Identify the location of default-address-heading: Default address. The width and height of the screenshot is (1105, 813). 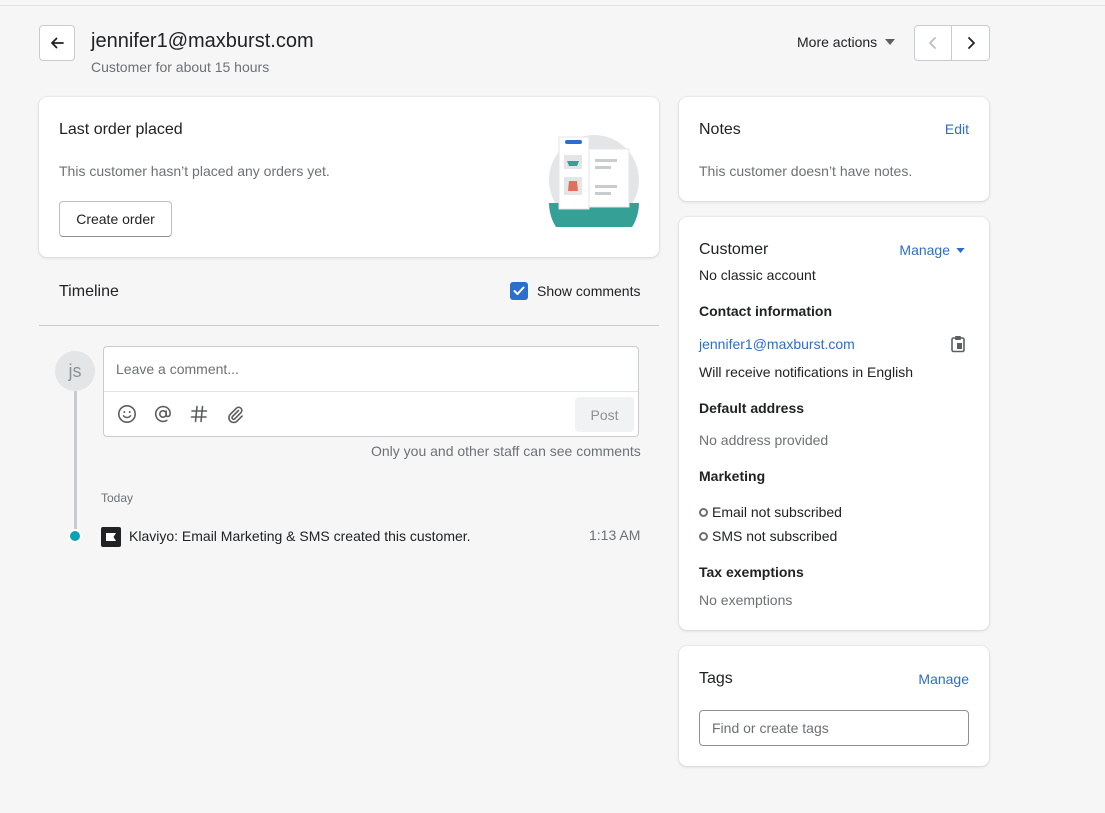
(752, 408).